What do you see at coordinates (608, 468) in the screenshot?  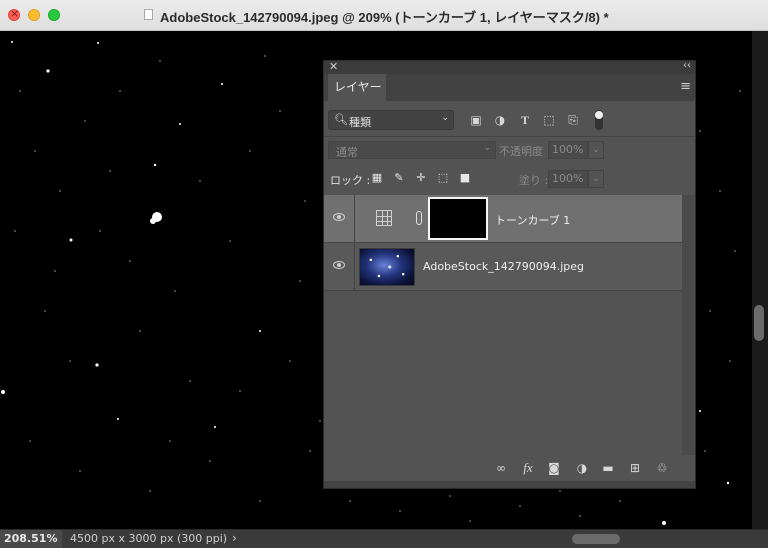 I see `new-group-icon: ▬` at bounding box center [608, 468].